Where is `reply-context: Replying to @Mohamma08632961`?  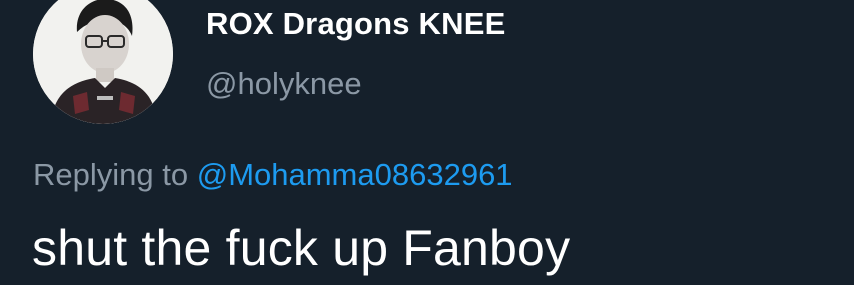 reply-context: Replying to @Mohamma08632961 is located at coordinates (273, 175).